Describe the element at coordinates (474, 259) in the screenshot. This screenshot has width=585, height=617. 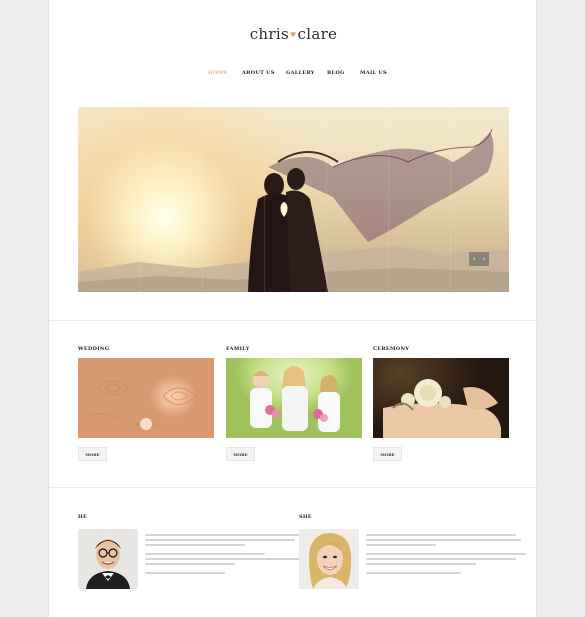
I see `chevron-left-icon: ‹` at that location.